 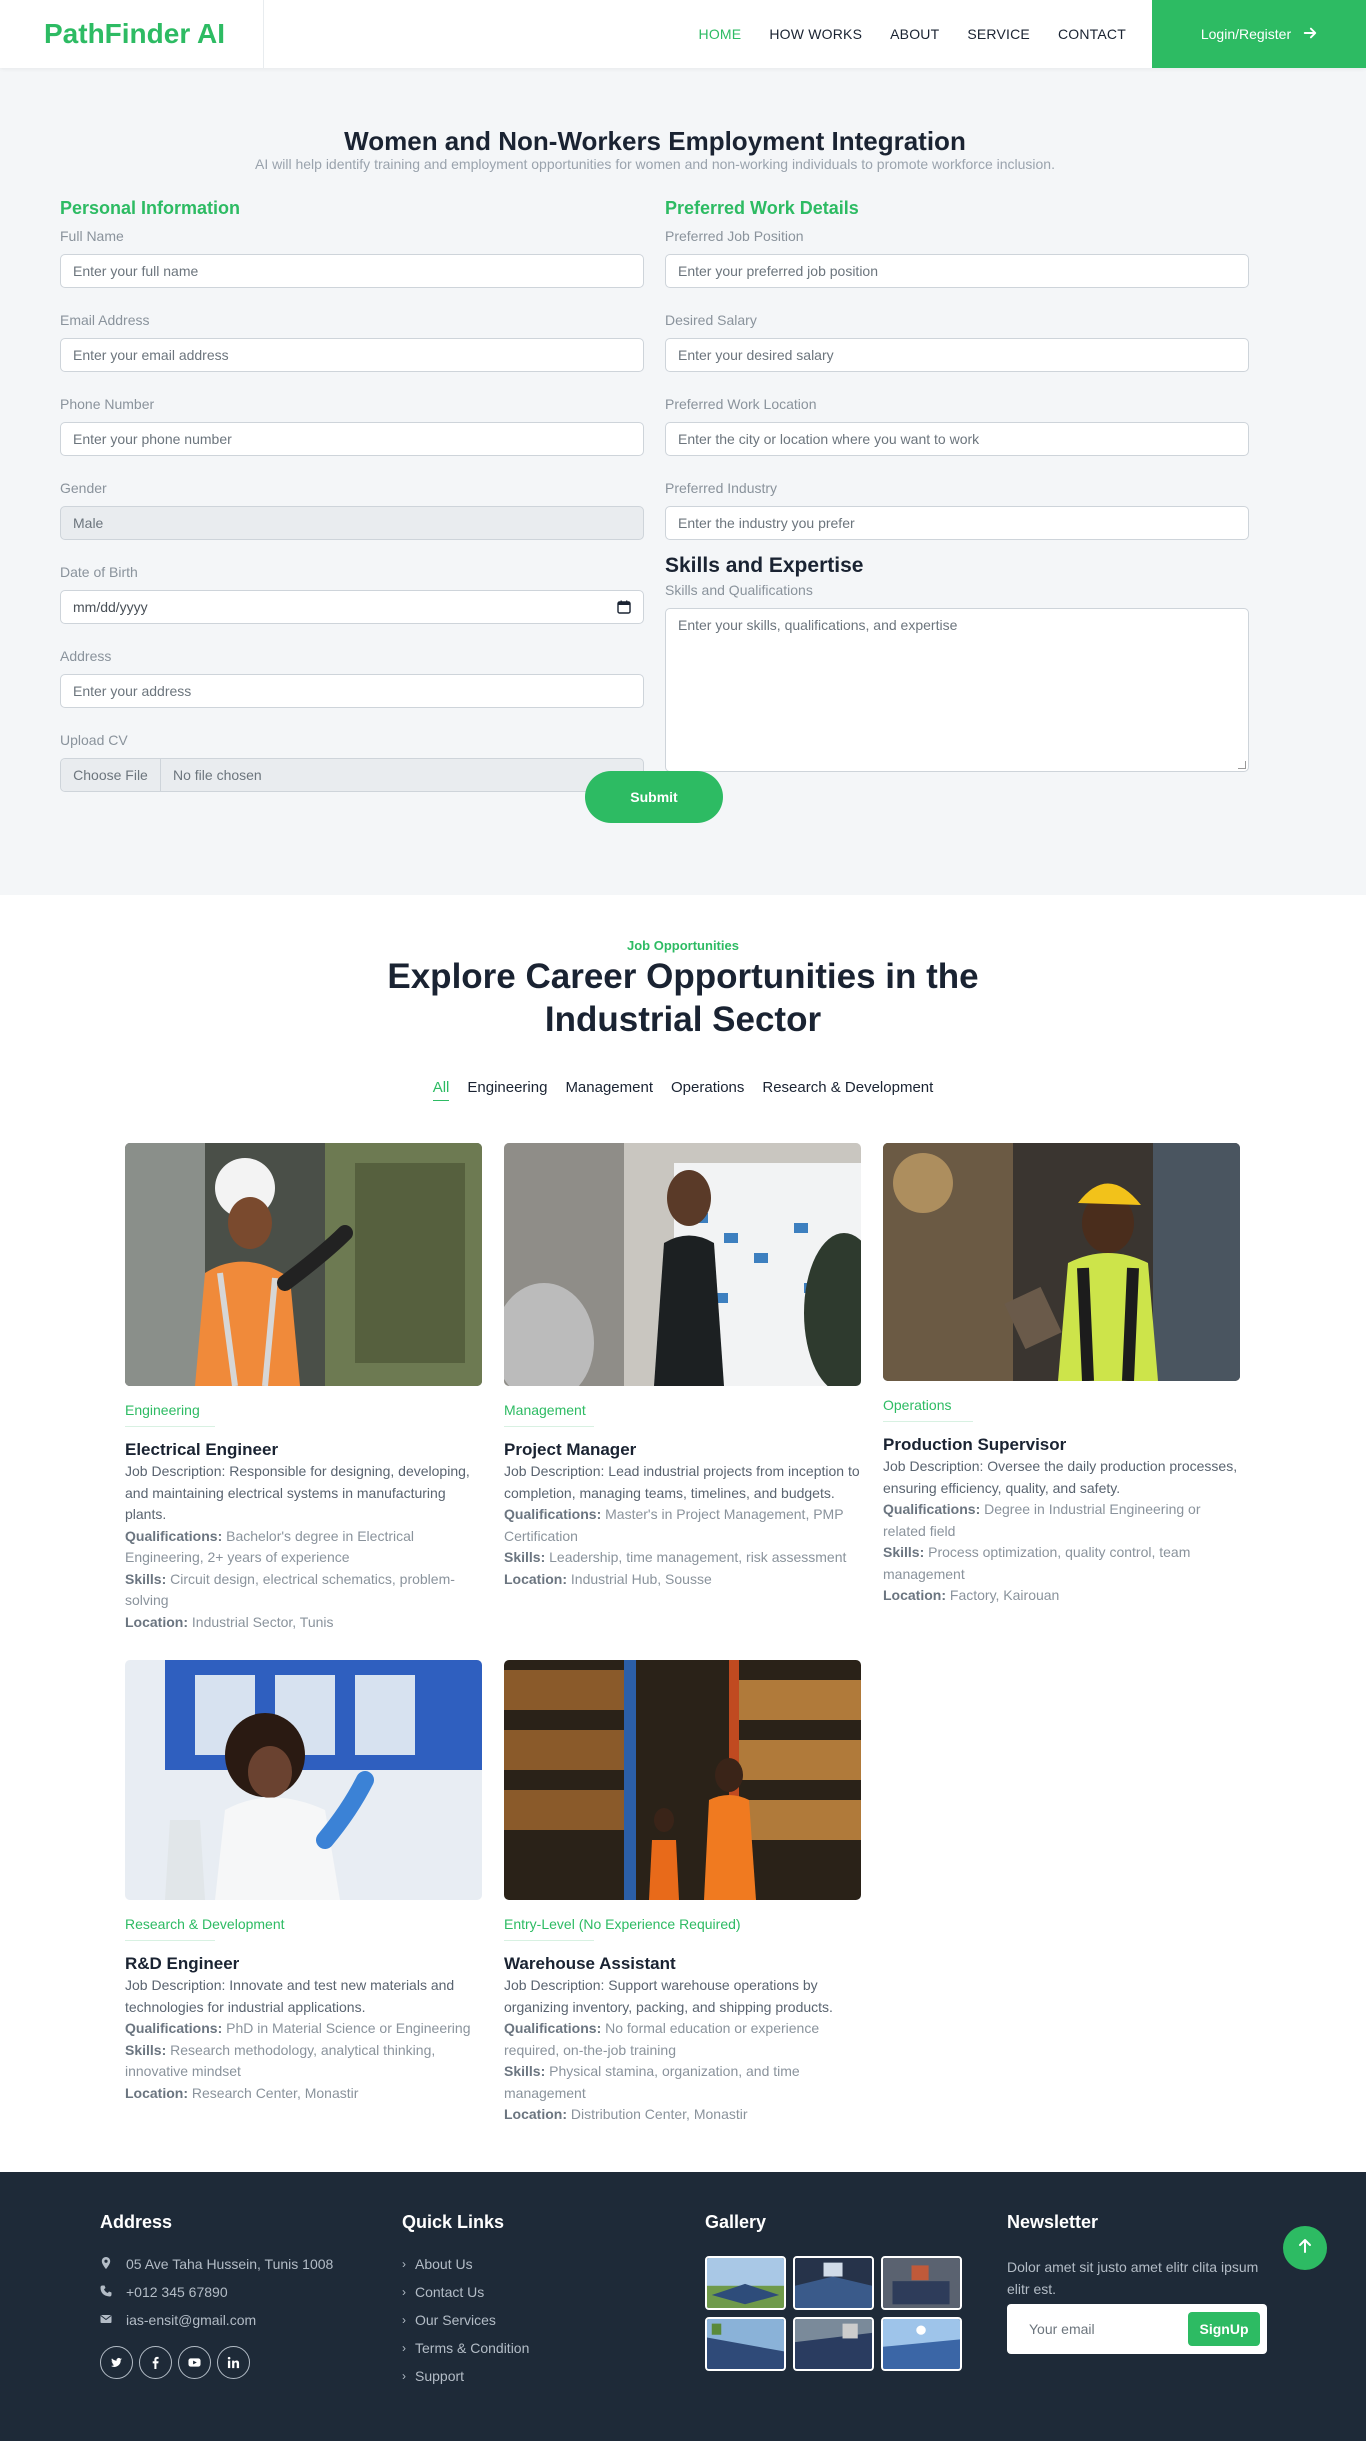 I want to click on industry-input: Enter the industry you prefer, so click(x=957, y=523).